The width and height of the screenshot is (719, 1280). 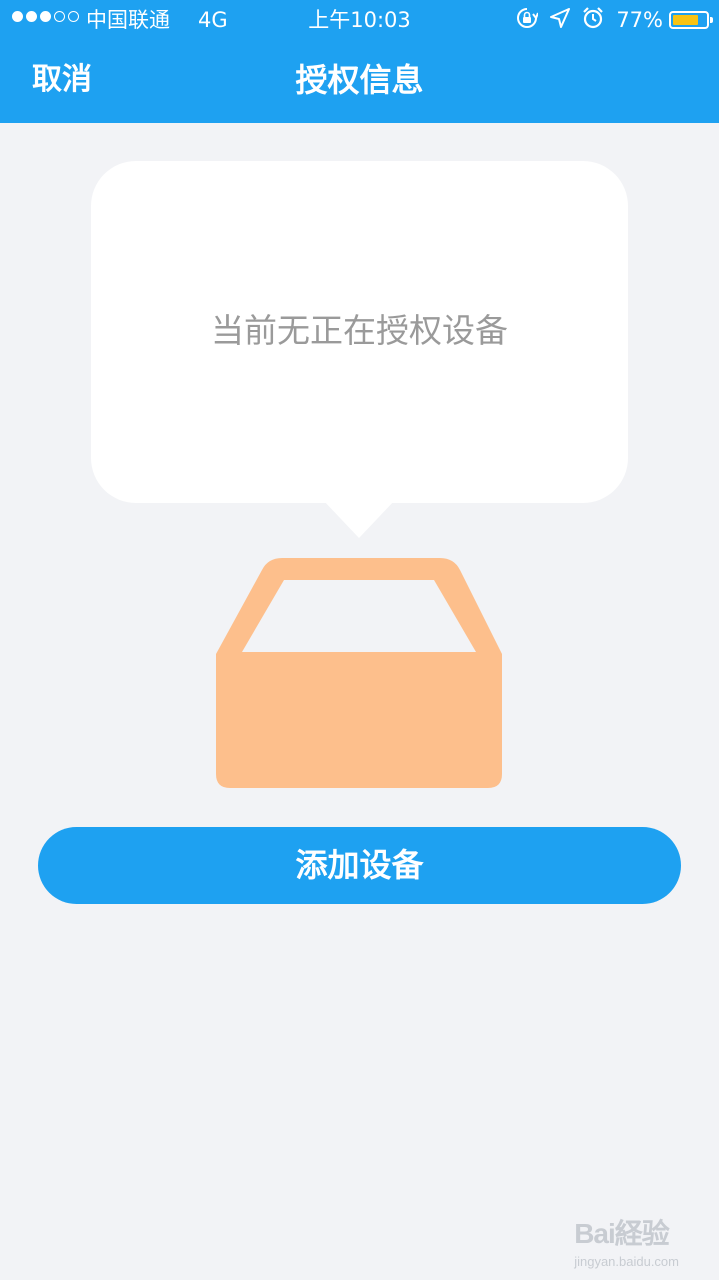 What do you see at coordinates (359, 865) in the screenshot?
I see `add-device-button: 添加设备` at bounding box center [359, 865].